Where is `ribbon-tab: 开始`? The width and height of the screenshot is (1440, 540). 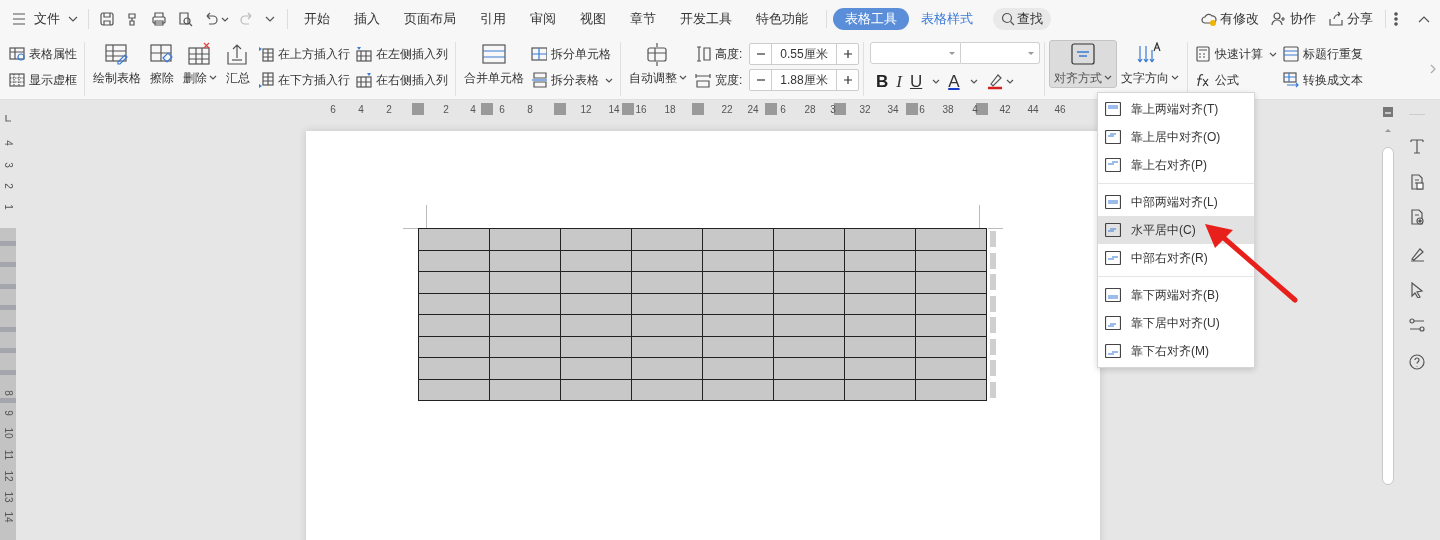
ribbon-tab: 开始 is located at coordinates (317, 19).